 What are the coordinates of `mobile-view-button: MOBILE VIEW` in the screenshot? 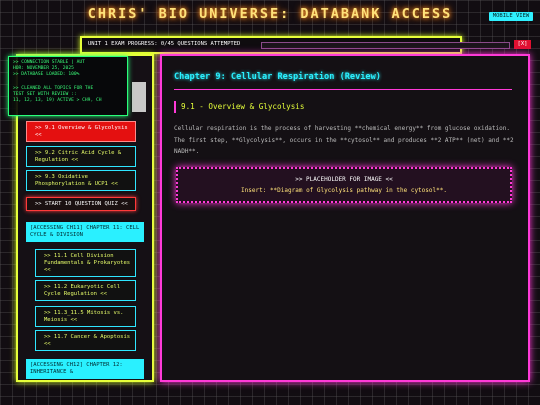 It's located at (511, 16).